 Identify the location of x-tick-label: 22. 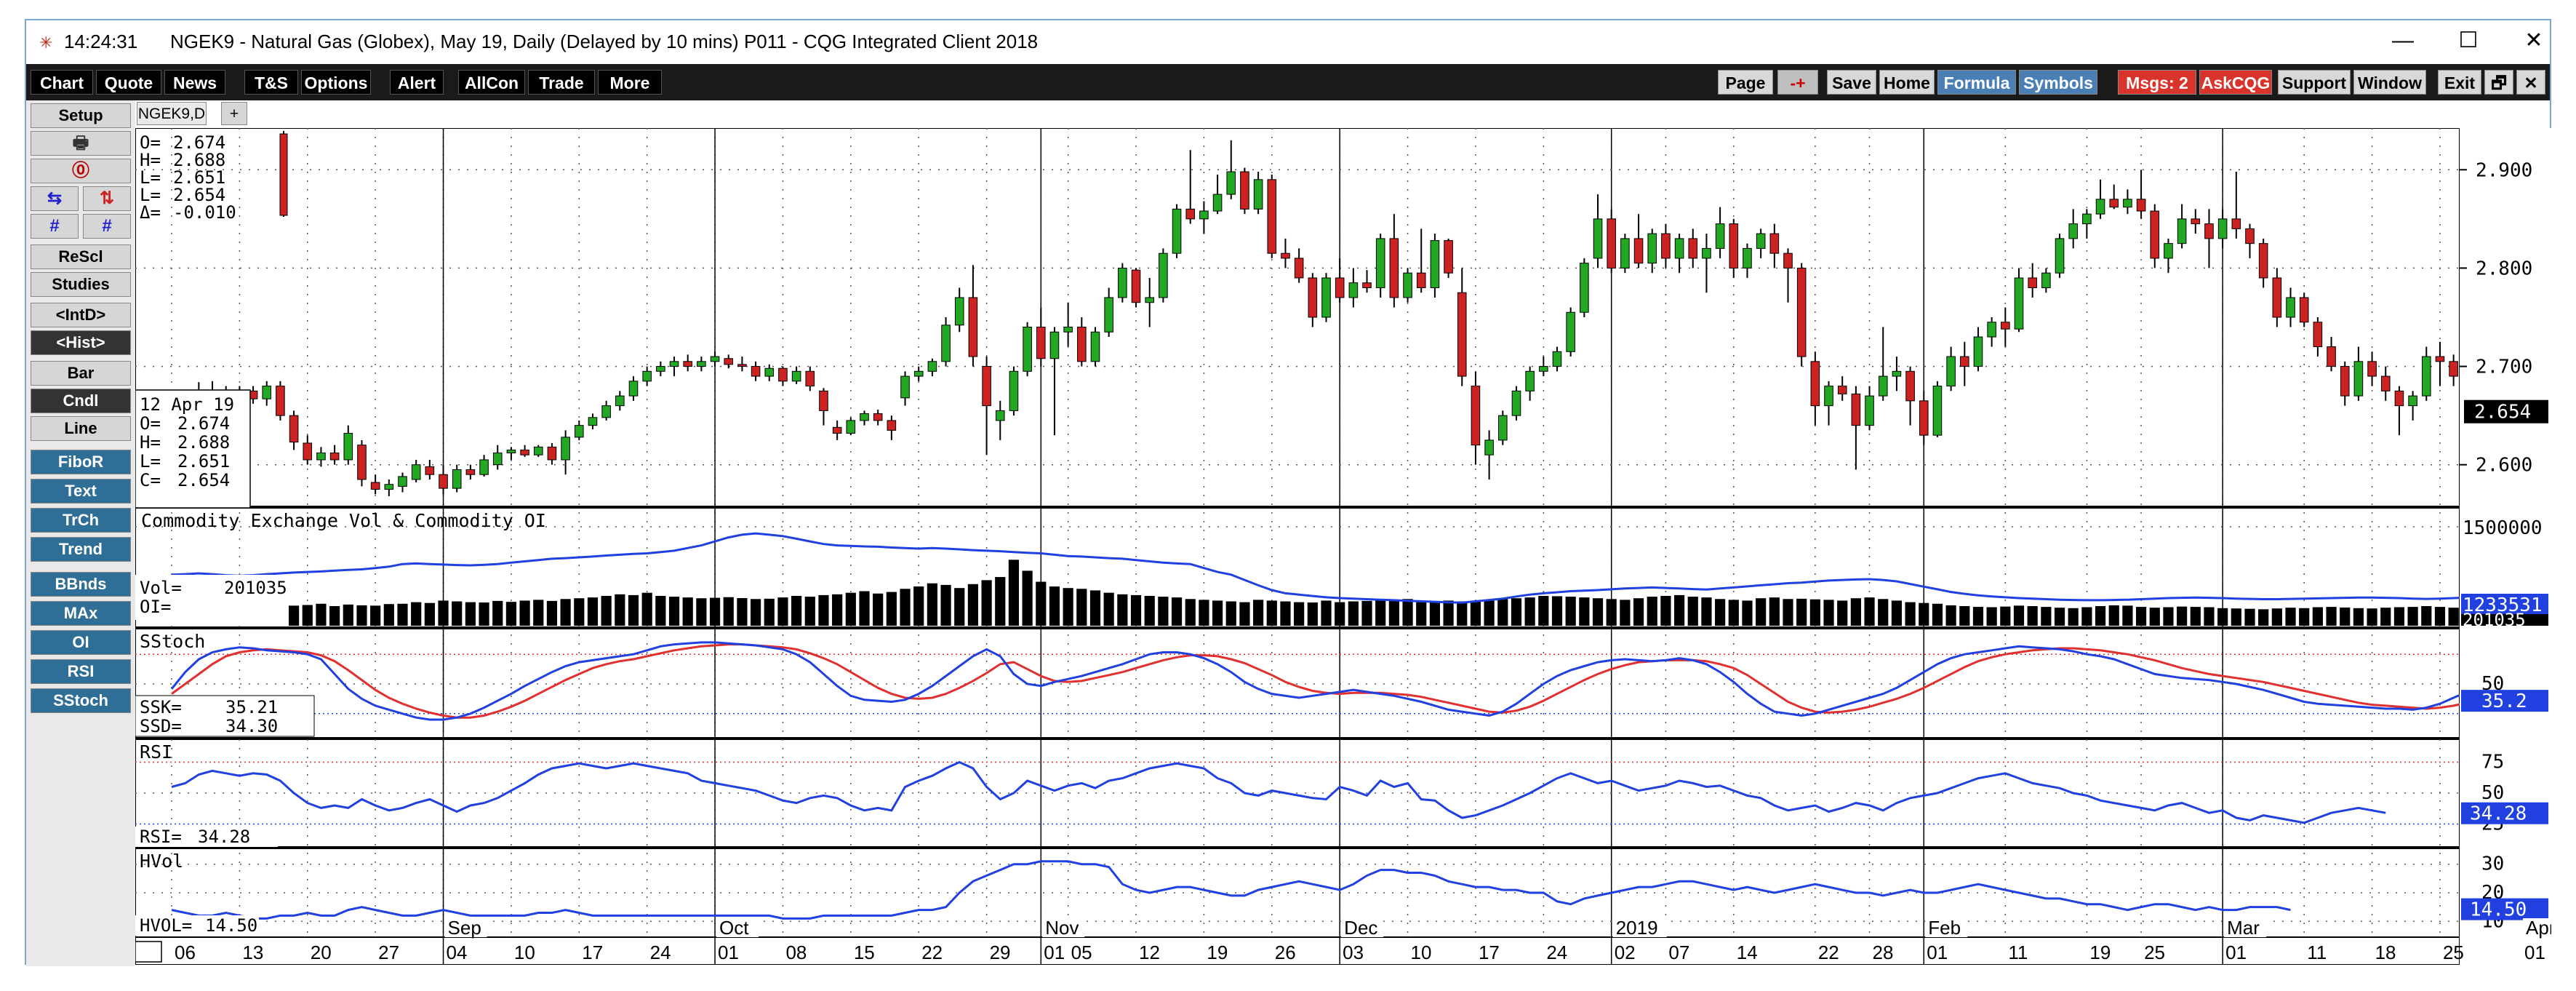
(1828, 952).